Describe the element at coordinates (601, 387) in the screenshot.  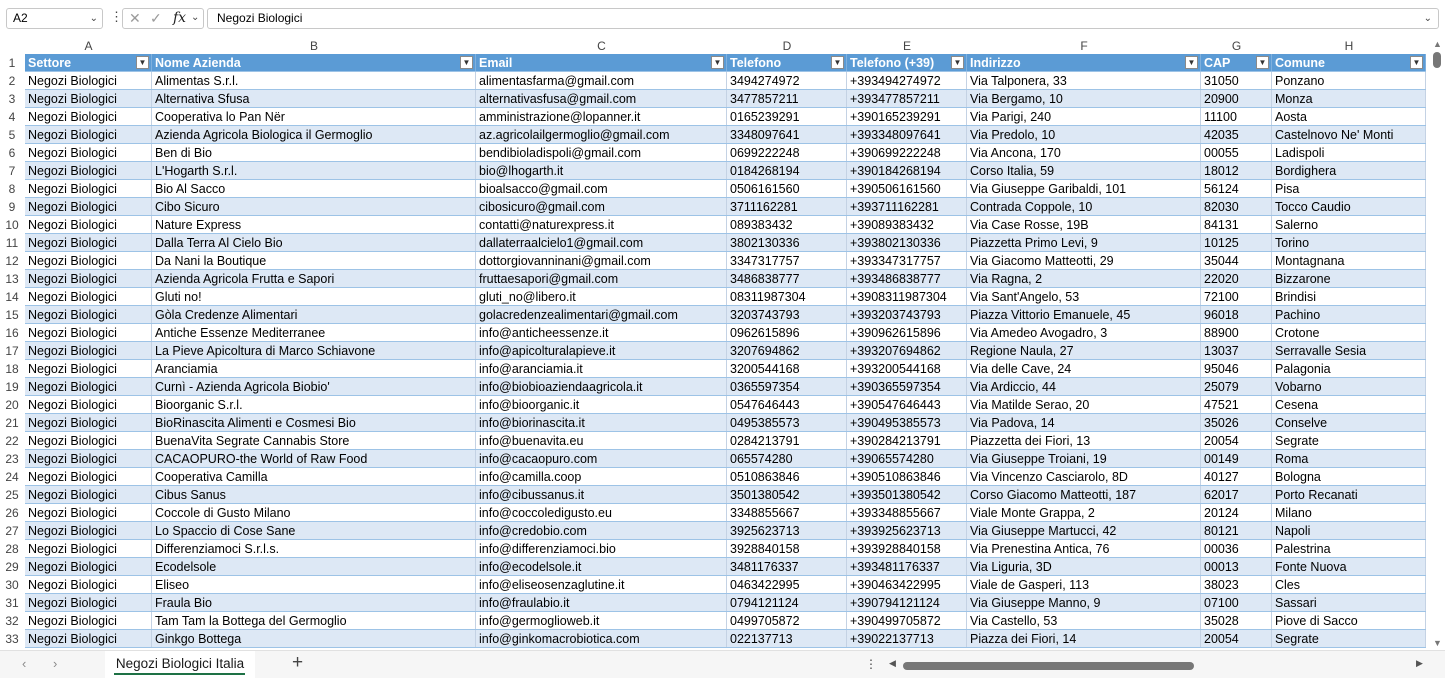
I see `table-cell: info@biobioaziendaagricola.it` at that location.